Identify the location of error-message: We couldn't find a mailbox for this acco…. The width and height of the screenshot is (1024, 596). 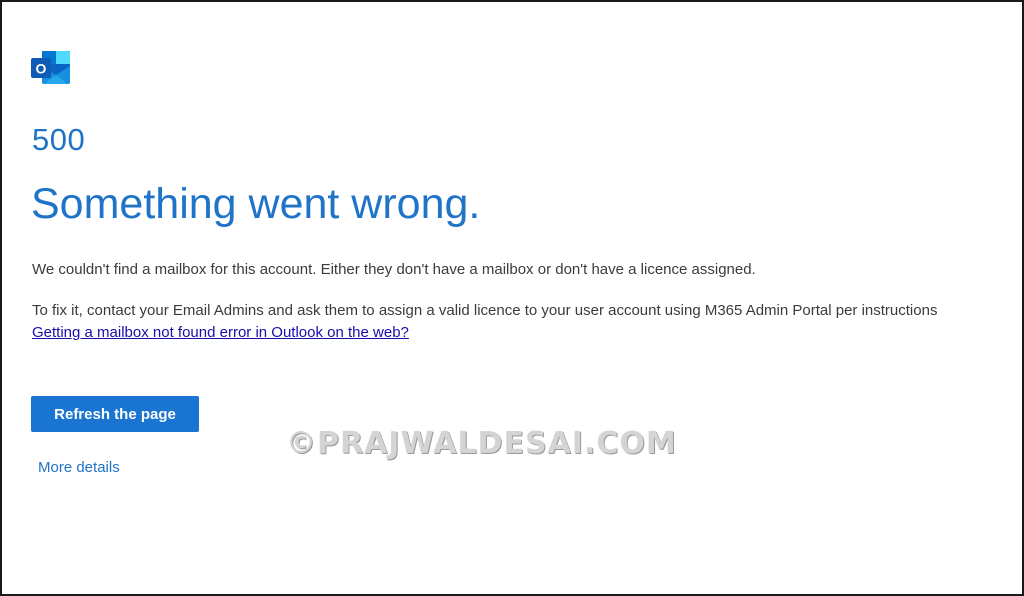
(394, 269).